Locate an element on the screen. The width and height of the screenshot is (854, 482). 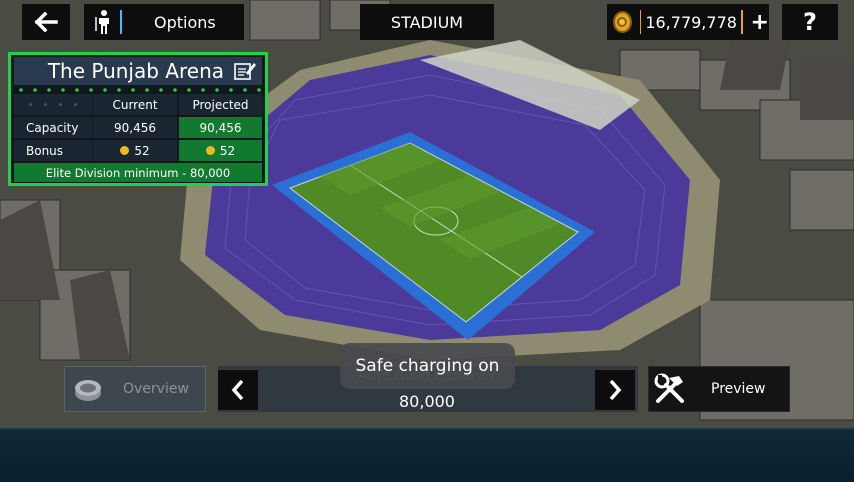
back-arrow-icon is located at coordinates (46, 22).